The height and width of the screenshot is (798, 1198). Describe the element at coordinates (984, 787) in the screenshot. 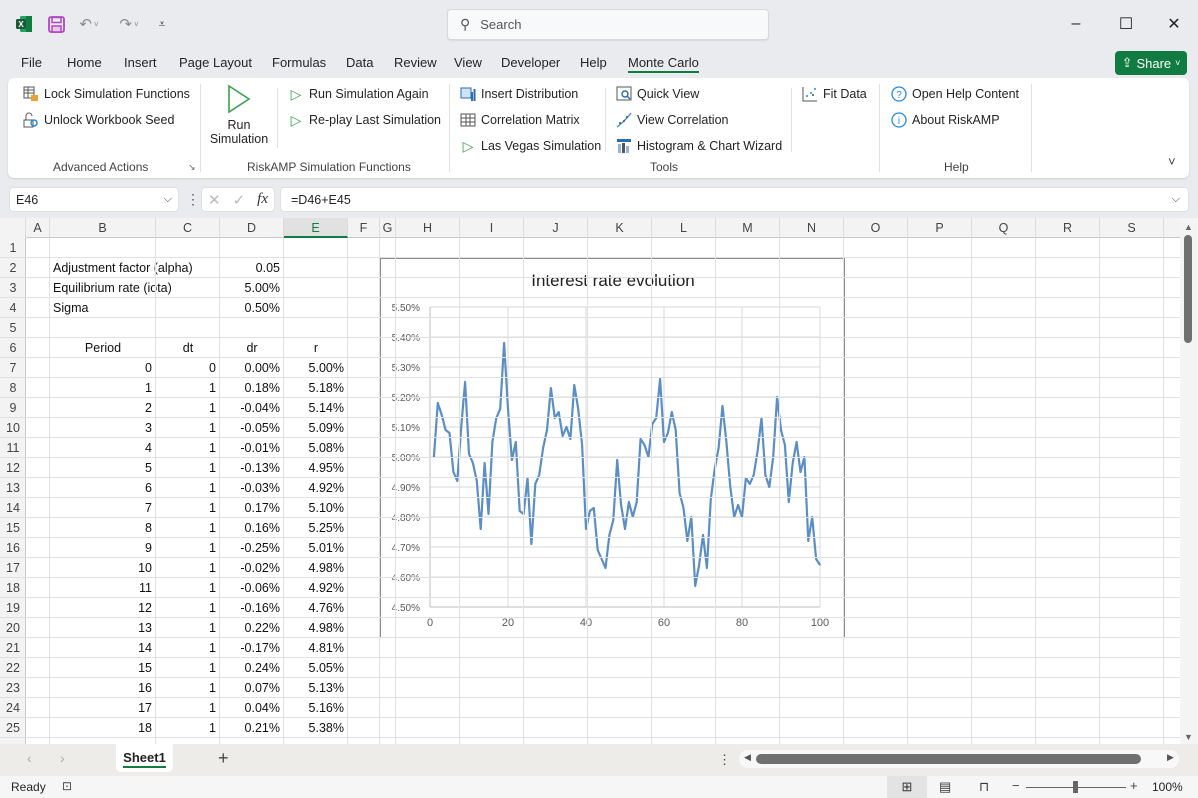

I see `page-break-view-icon: ⊓` at that location.